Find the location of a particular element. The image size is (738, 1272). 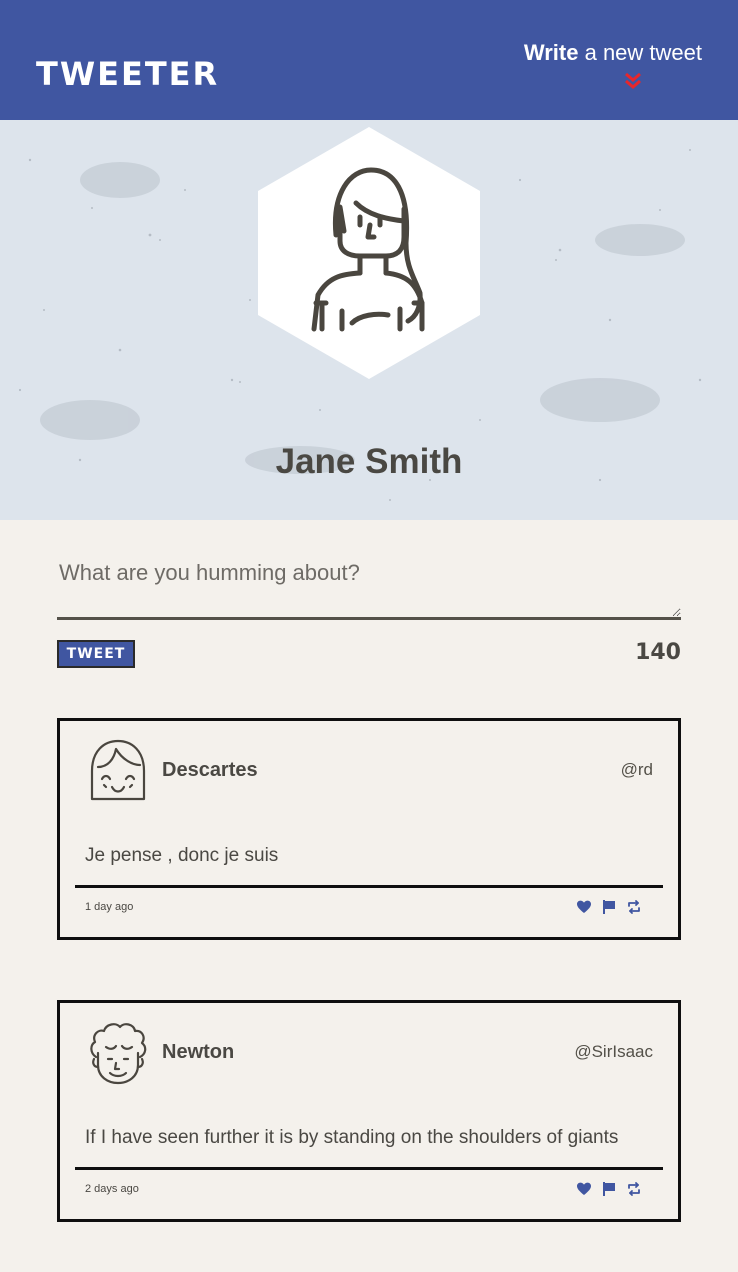

curly-hair-man-avatar-icon is located at coordinates (118, 1054).